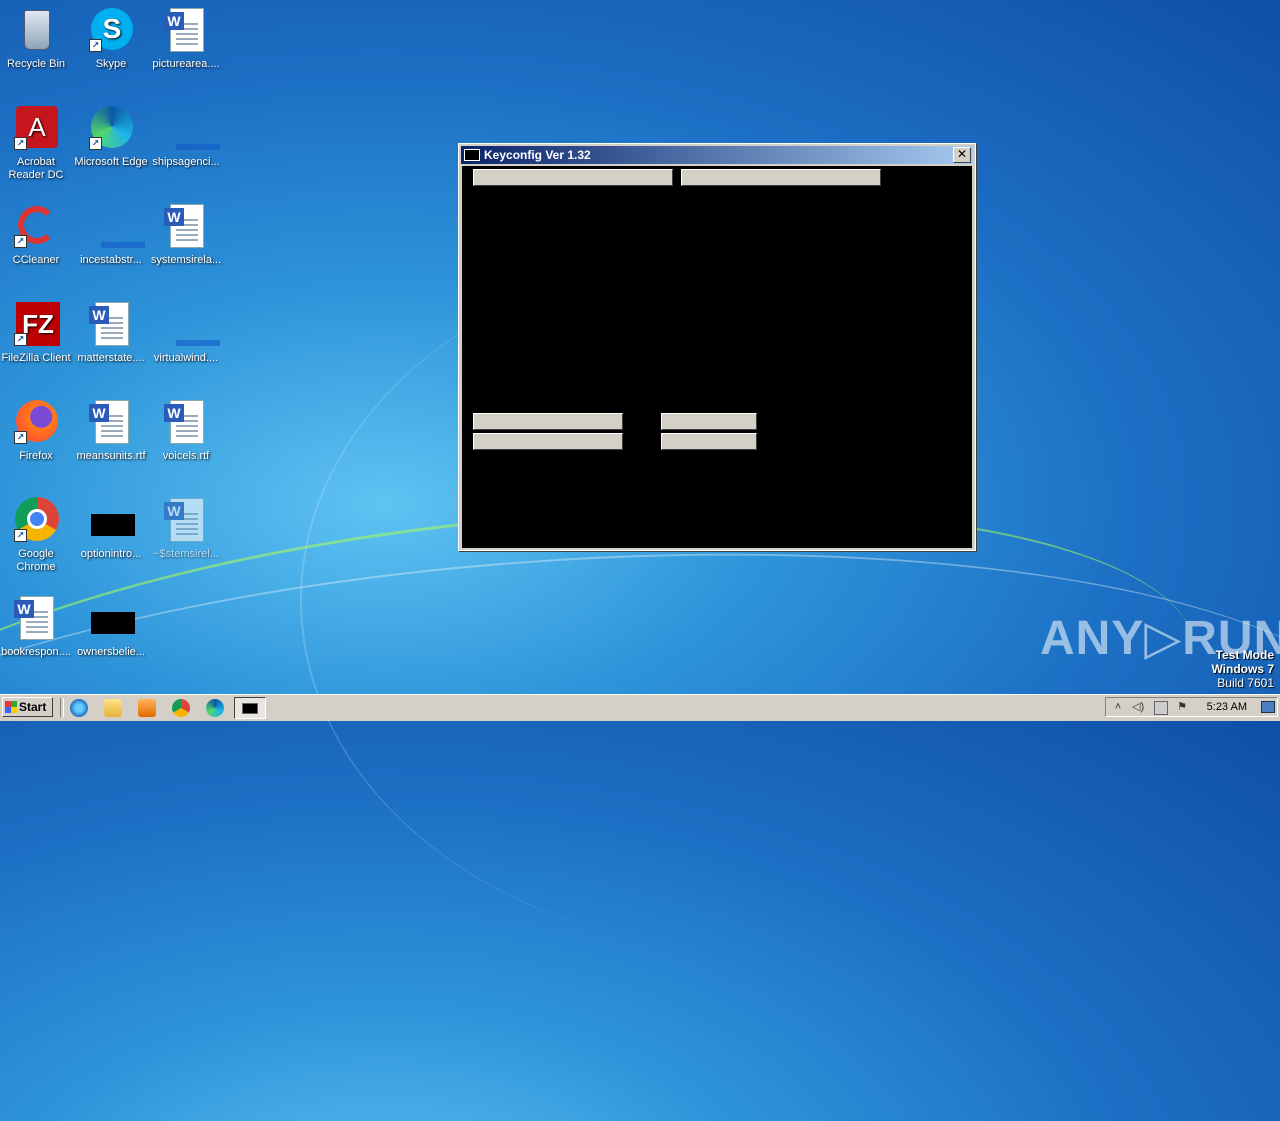  What do you see at coordinates (962, 155) in the screenshot?
I see `close-button: ✕` at bounding box center [962, 155].